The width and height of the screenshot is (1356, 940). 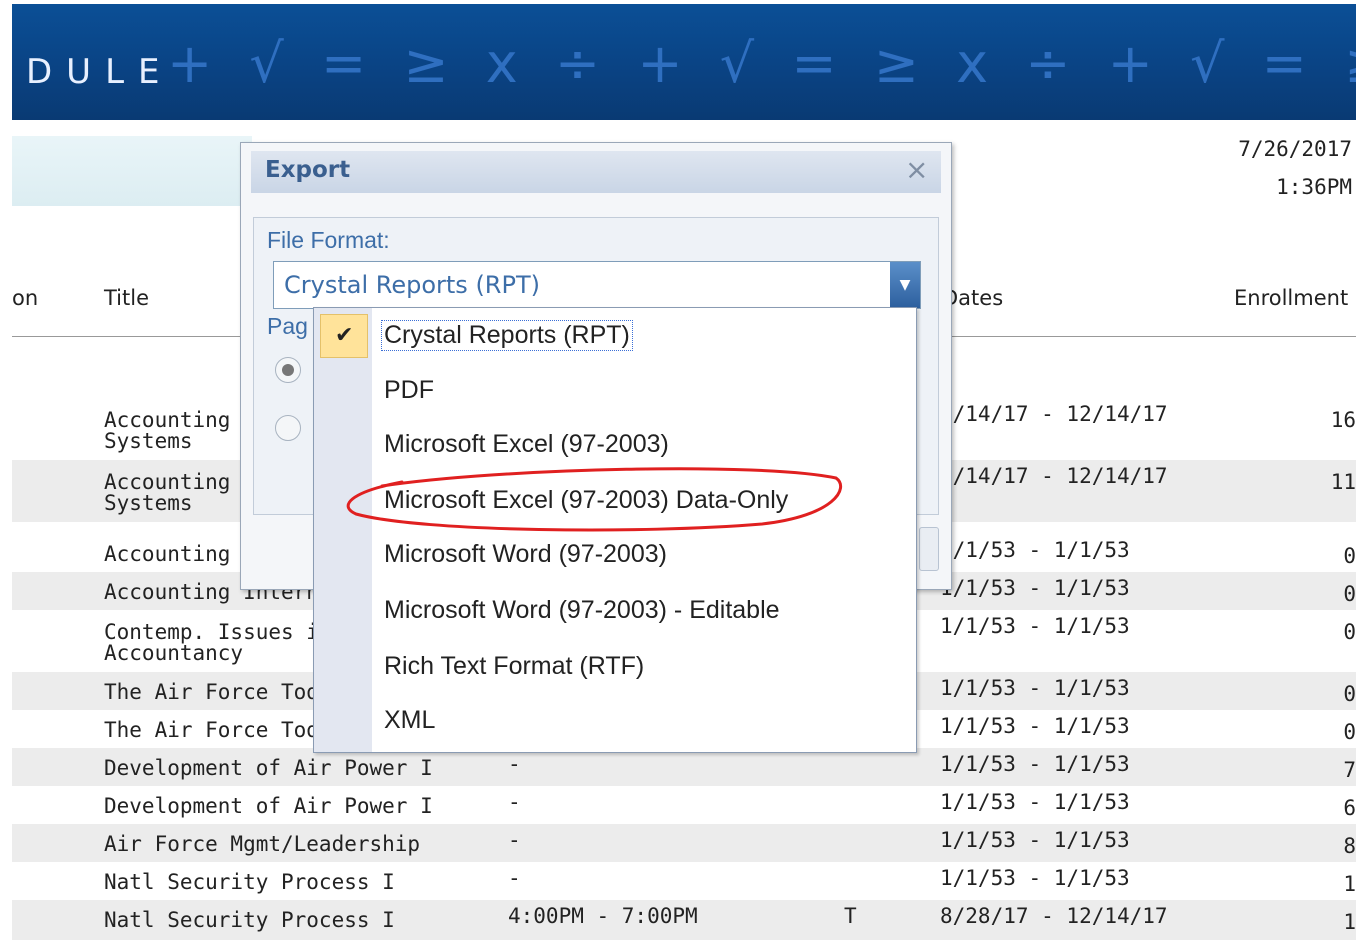 What do you see at coordinates (1343, 482) in the screenshot?
I see `row-enrollment: 11` at bounding box center [1343, 482].